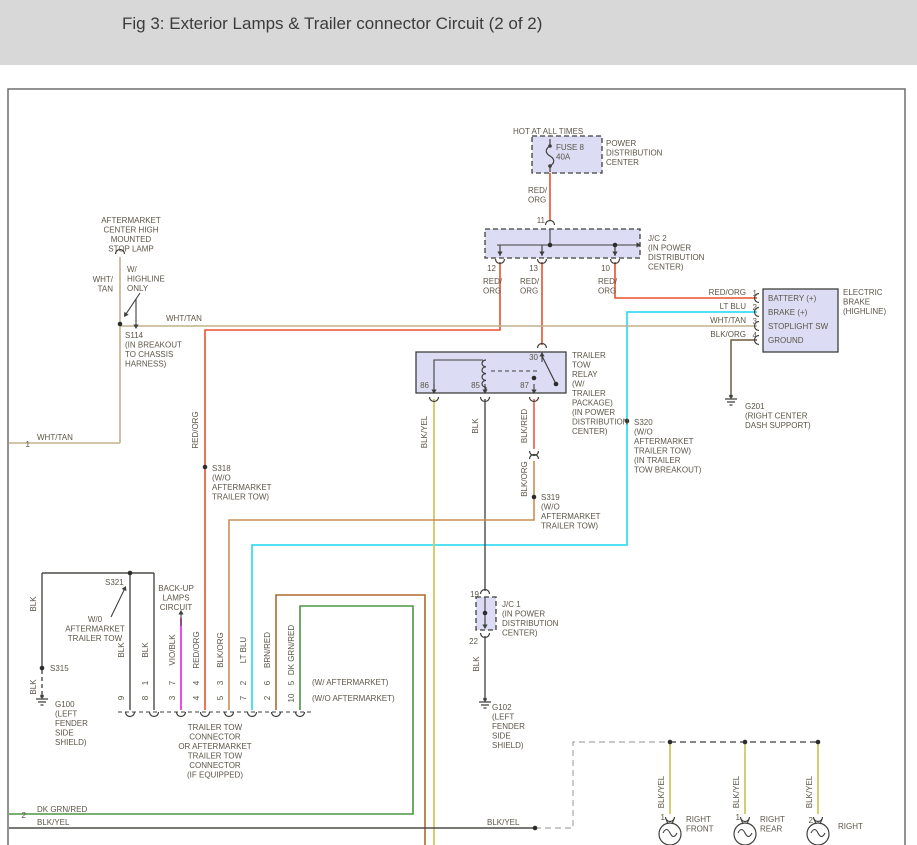  What do you see at coordinates (33, 604) in the screenshot?
I see `wire-label-blk-left1: BLK` at bounding box center [33, 604].